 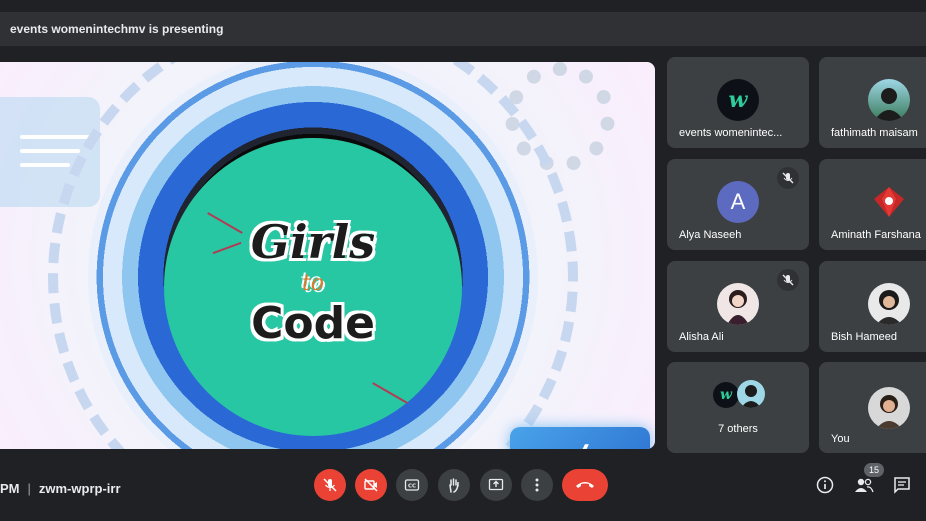 I want to click on participant-name: Bish Hameed, so click(x=864, y=337).